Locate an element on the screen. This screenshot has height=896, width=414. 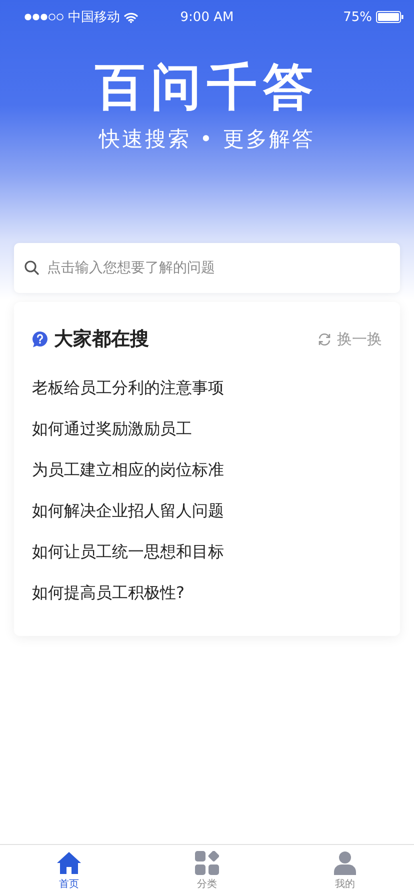
refresh-icon is located at coordinates (324, 339).